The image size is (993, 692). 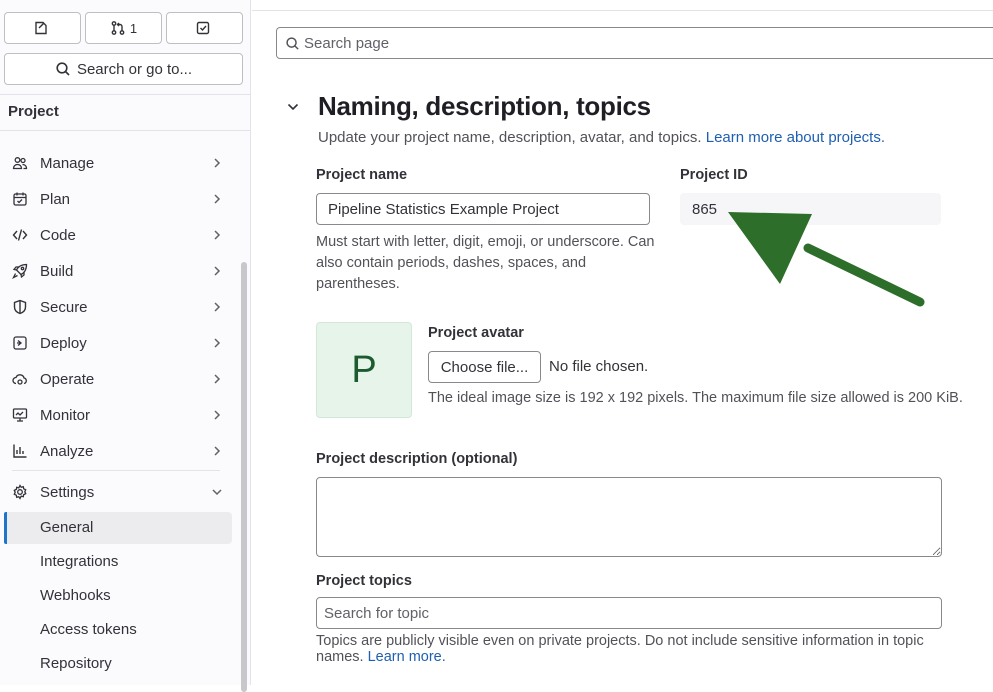 What do you see at coordinates (65, 415) in the screenshot?
I see `sidebar-item-label: Monitor` at bounding box center [65, 415].